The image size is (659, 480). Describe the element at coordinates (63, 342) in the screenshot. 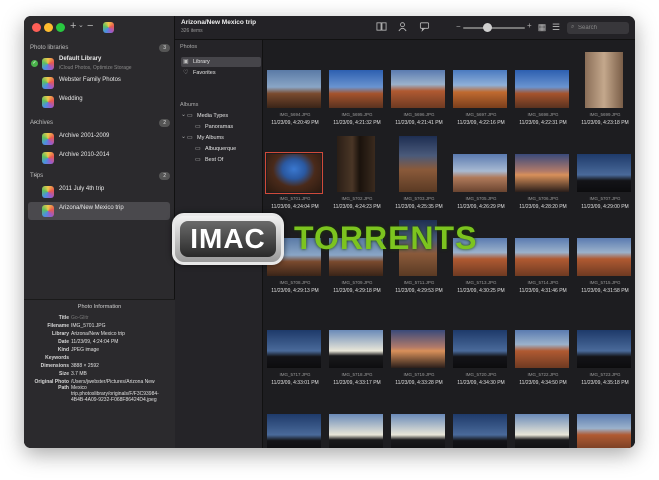

I see `info-key: Date` at that location.